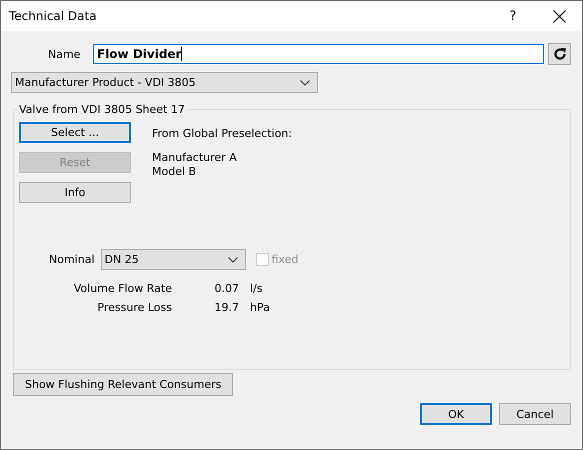 The width and height of the screenshot is (583, 450). What do you see at coordinates (134, 307) in the screenshot?
I see `reading-label: Pressure Loss` at bounding box center [134, 307].